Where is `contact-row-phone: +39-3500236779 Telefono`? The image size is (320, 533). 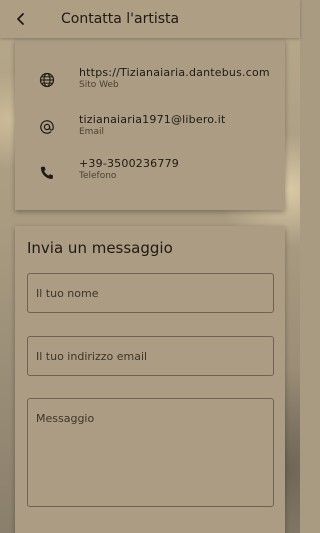
contact-row-phone: +39-3500236779 Telefono is located at coordinates (150, 178).